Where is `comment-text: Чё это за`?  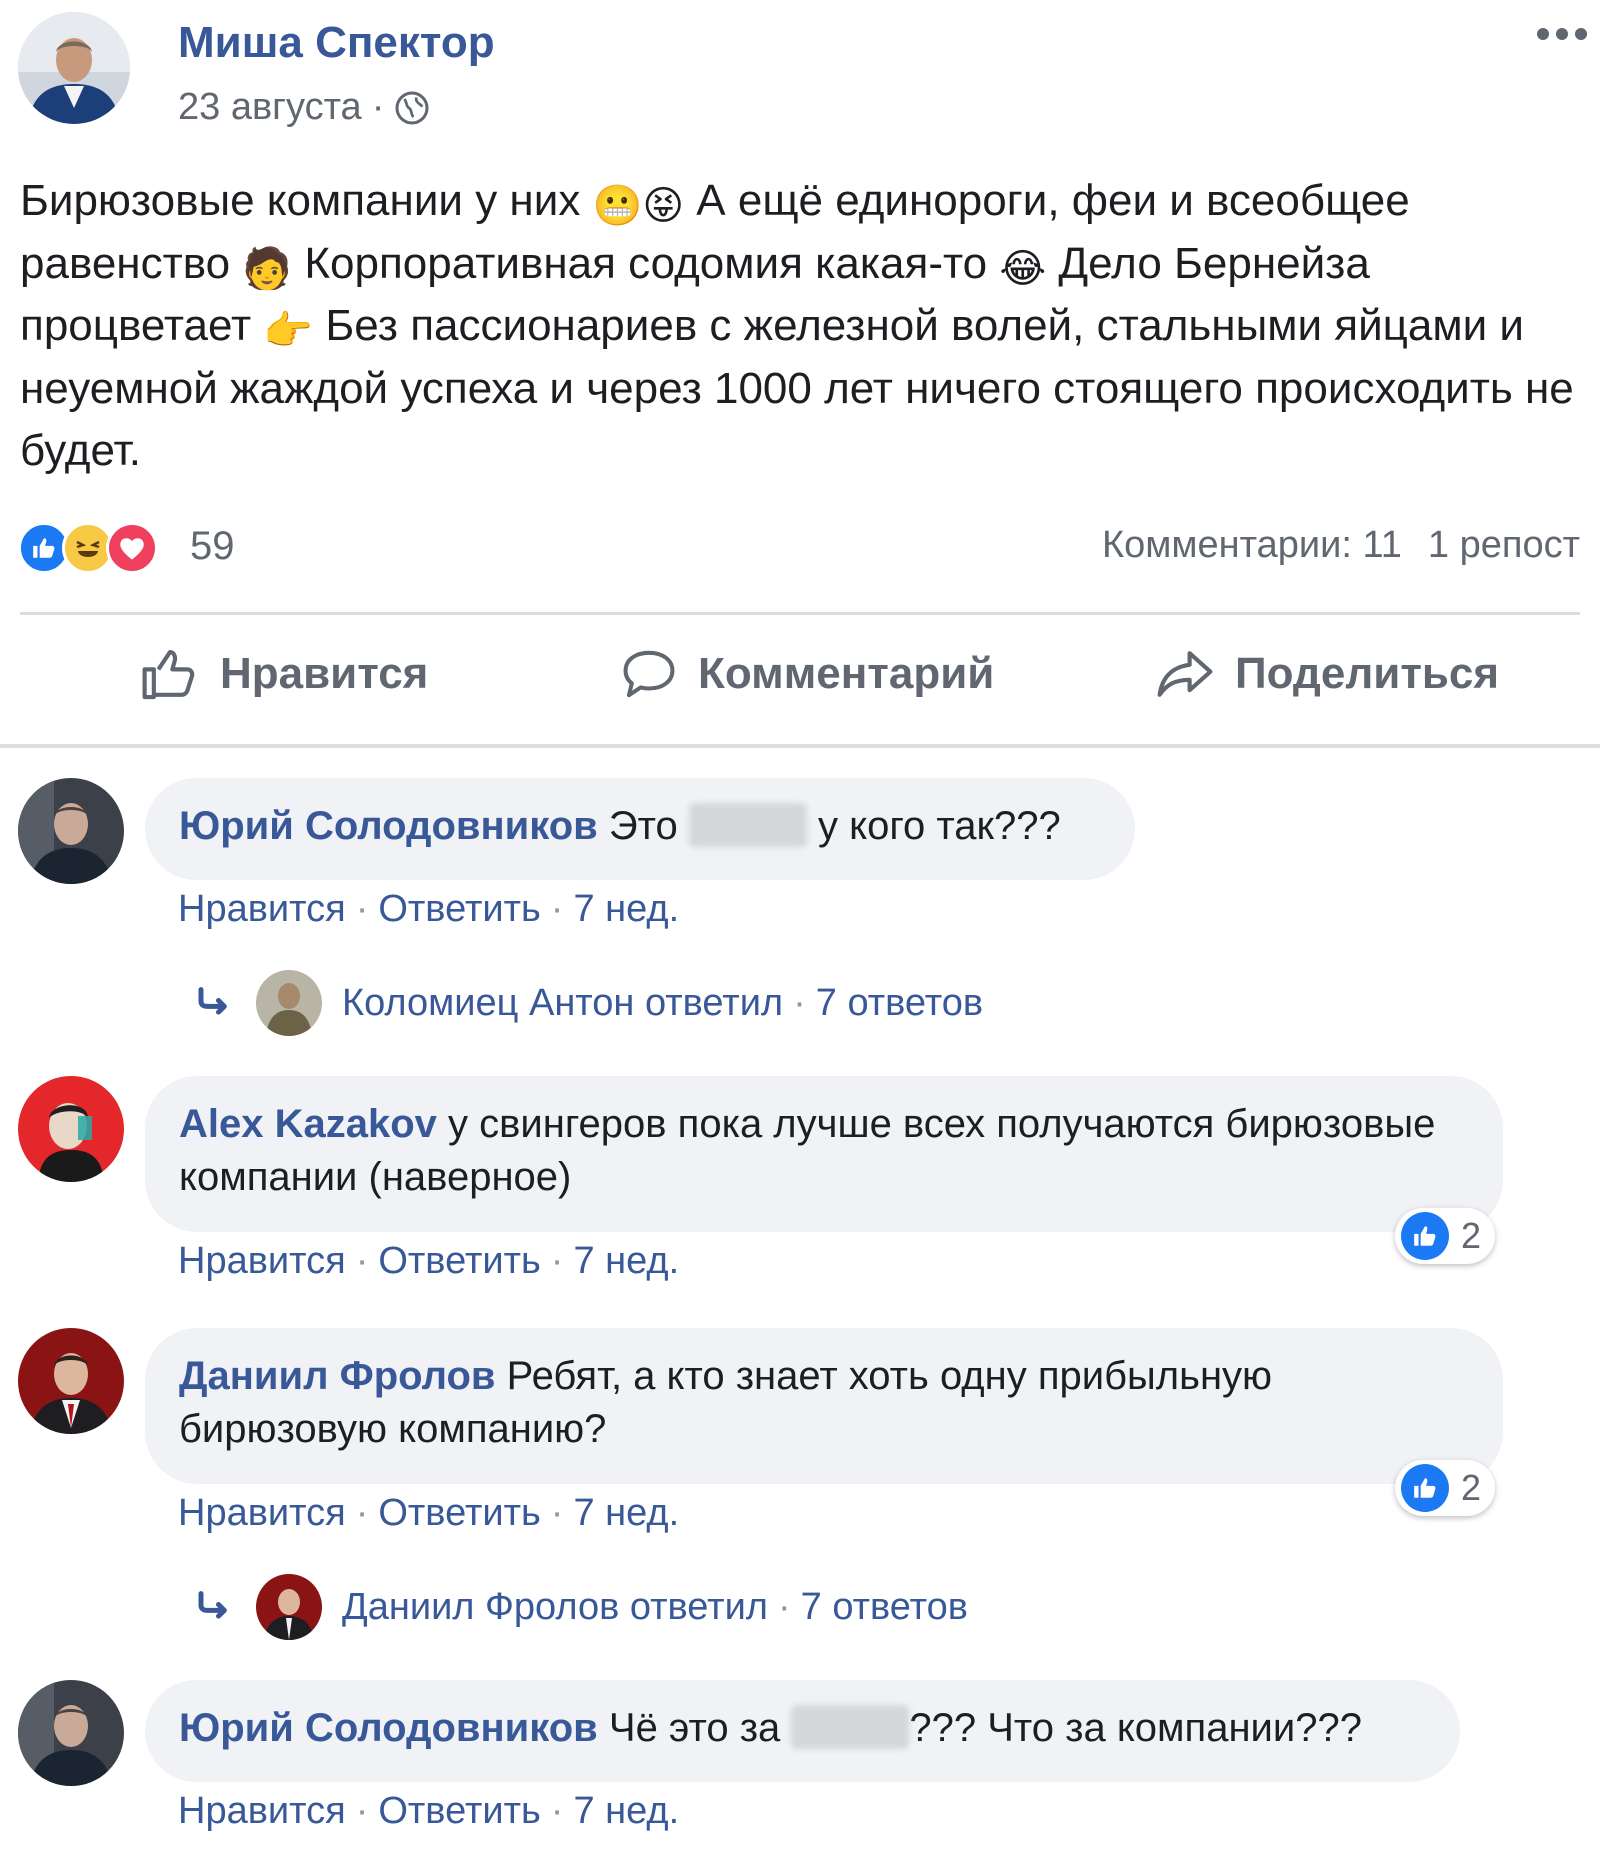
comment-text: Чё это за is located at coordinates (694, 1728).